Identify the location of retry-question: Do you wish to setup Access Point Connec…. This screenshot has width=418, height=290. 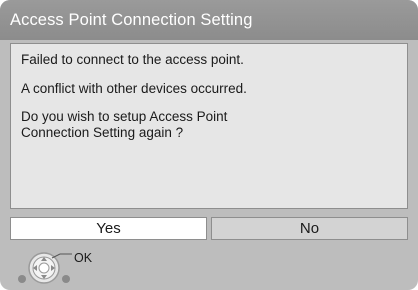
(124, 124).